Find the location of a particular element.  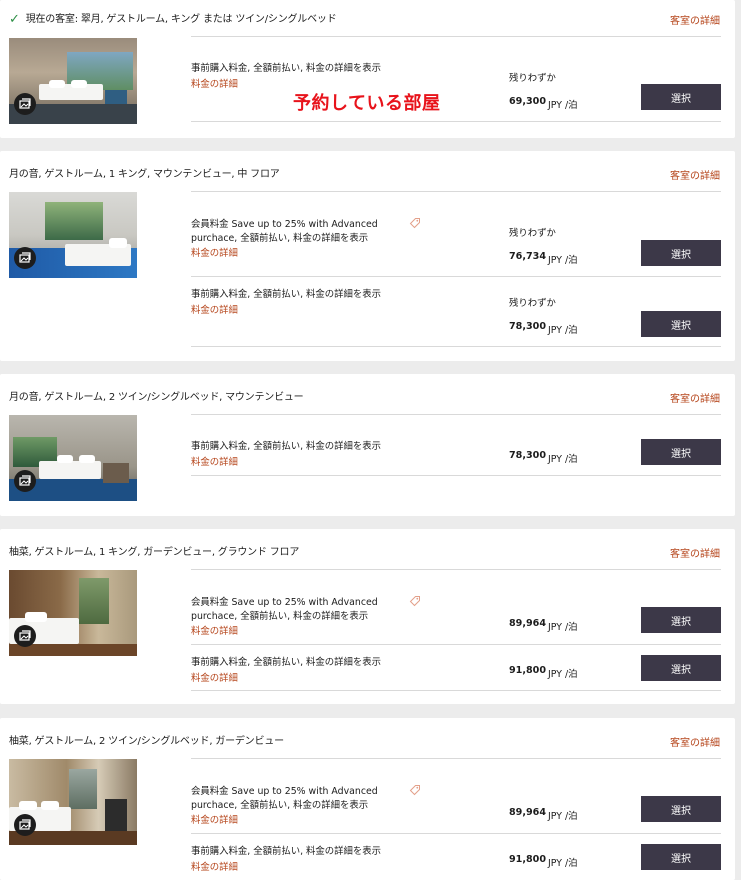

room-title: 柚菜, ゲストルーム, 2 ツイン/シングルベッド, ガーデンビュー is located at coordinates (146, 741).